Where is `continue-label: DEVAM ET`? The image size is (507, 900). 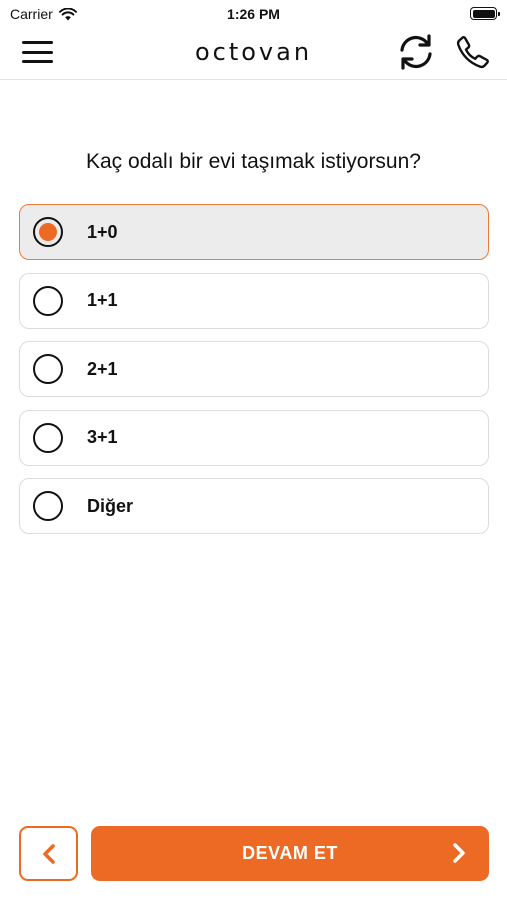
continue-label: DEVAM ET is located at coordinates (290, 853).